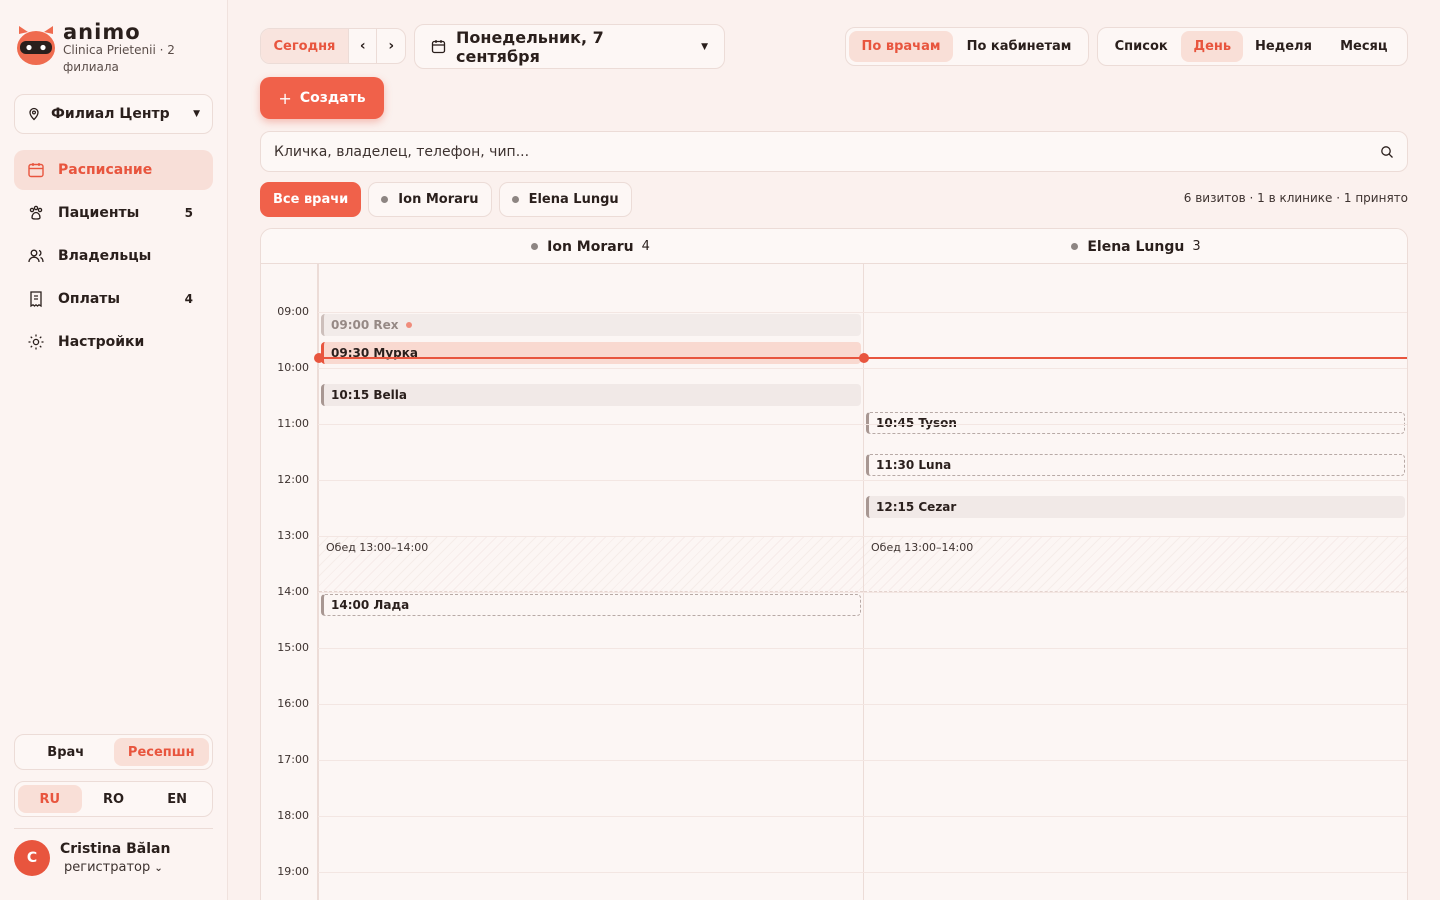 The width and height of the screenshot is (1440, 900). Describe the element at coordinates (430, 199) in the screenshot. I see `filter-doctor-ion-moraru: Ion Moraru` at that location.